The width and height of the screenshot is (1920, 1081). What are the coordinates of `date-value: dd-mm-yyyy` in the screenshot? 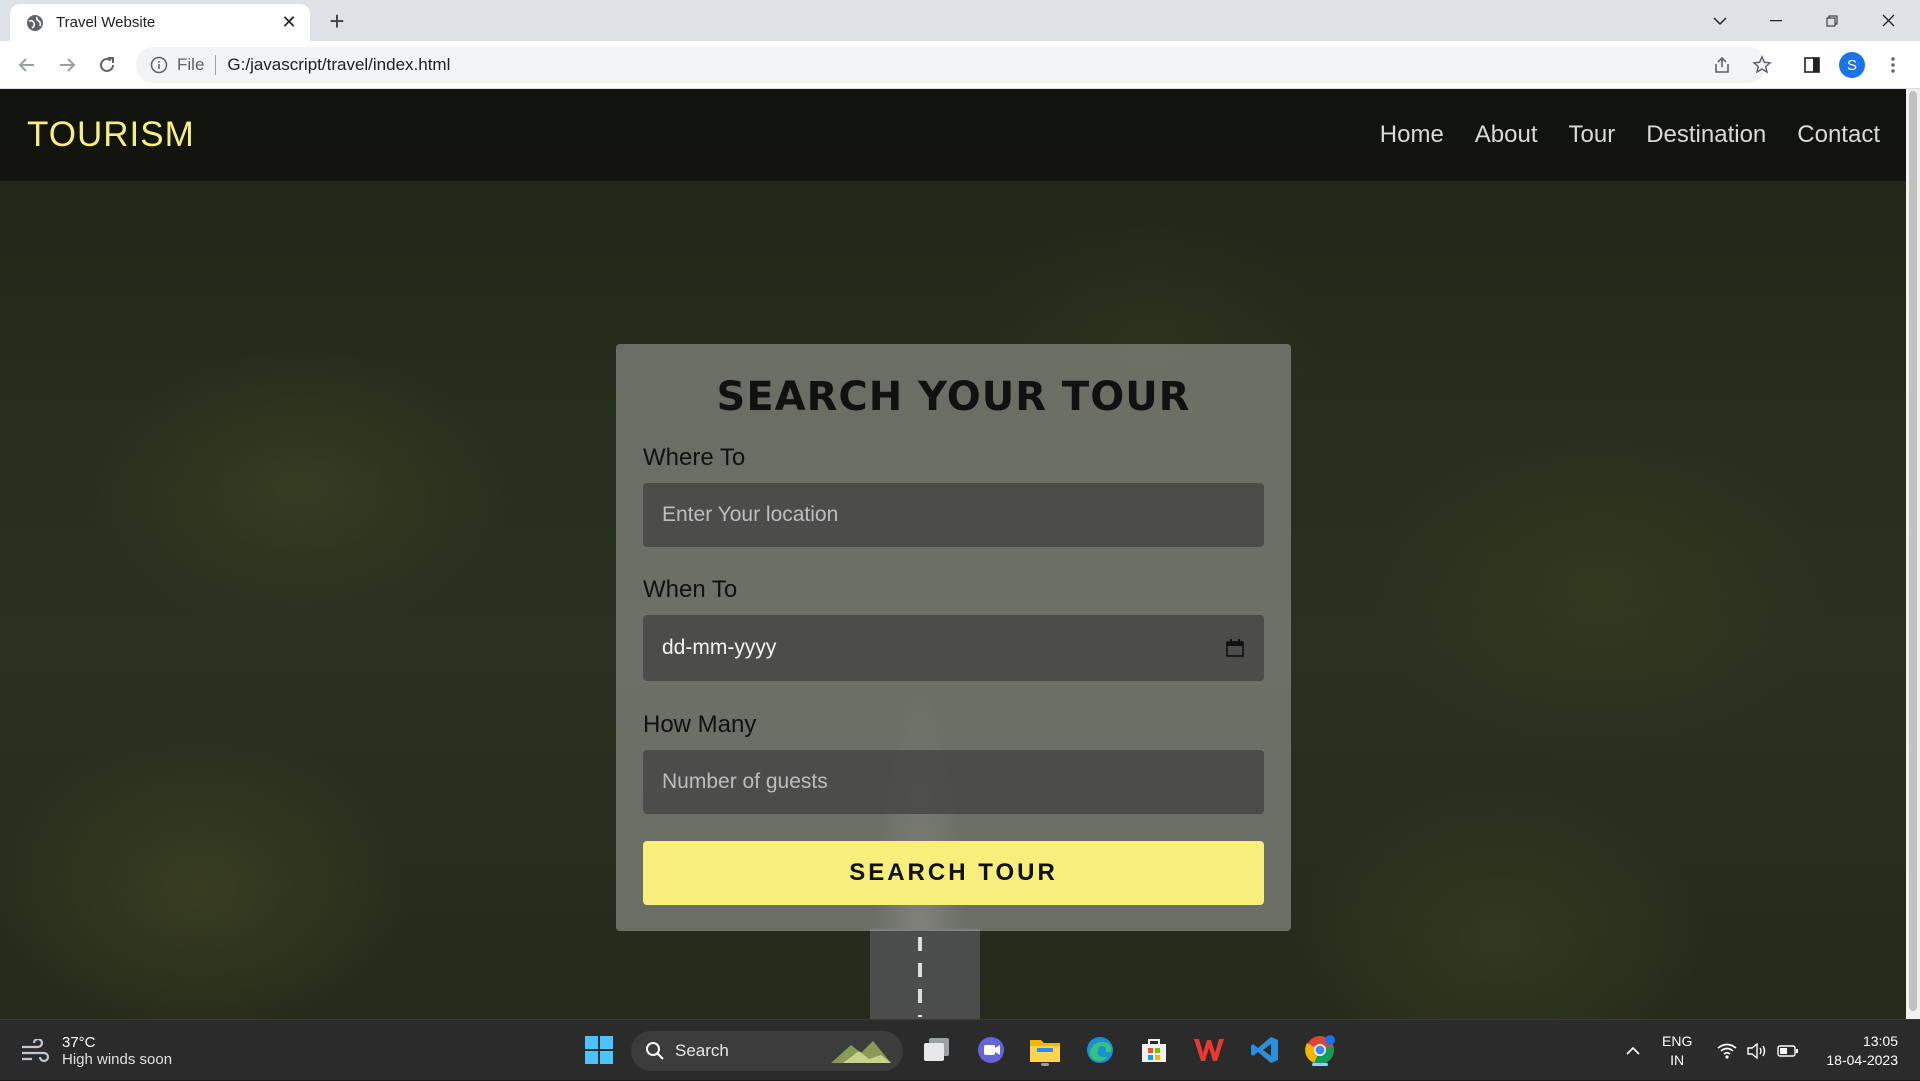 It's located at (719, 647).